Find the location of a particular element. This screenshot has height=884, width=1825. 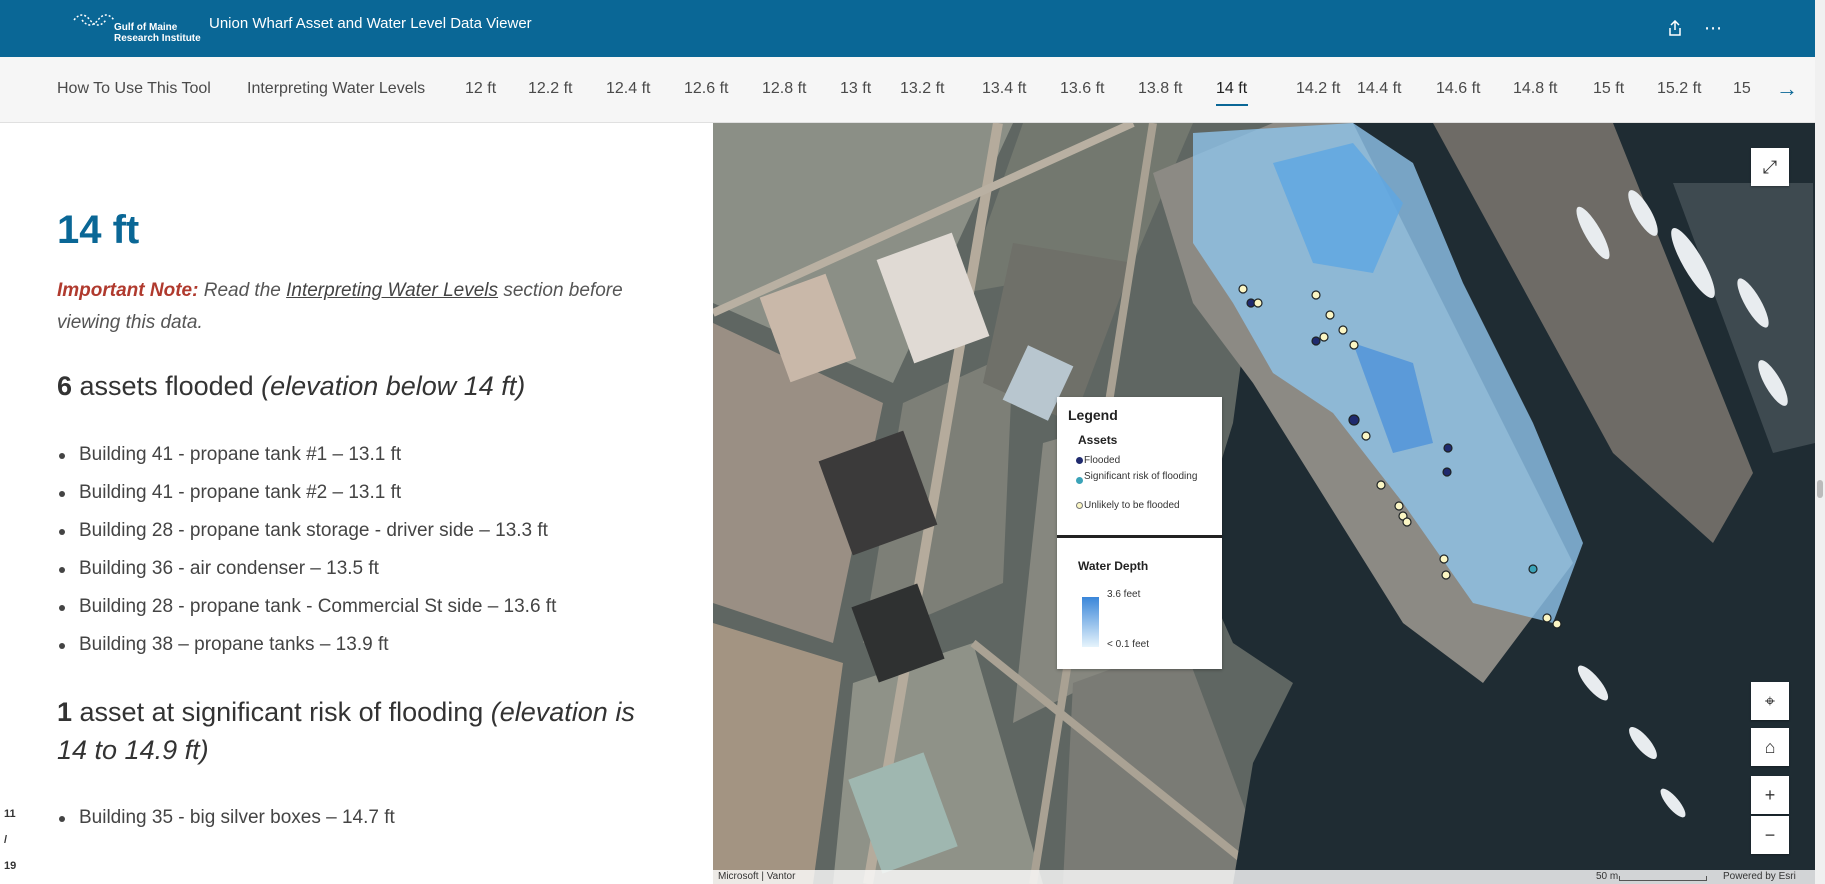

nav-tab: 12.8 ft is located at coordinates (784, 89).